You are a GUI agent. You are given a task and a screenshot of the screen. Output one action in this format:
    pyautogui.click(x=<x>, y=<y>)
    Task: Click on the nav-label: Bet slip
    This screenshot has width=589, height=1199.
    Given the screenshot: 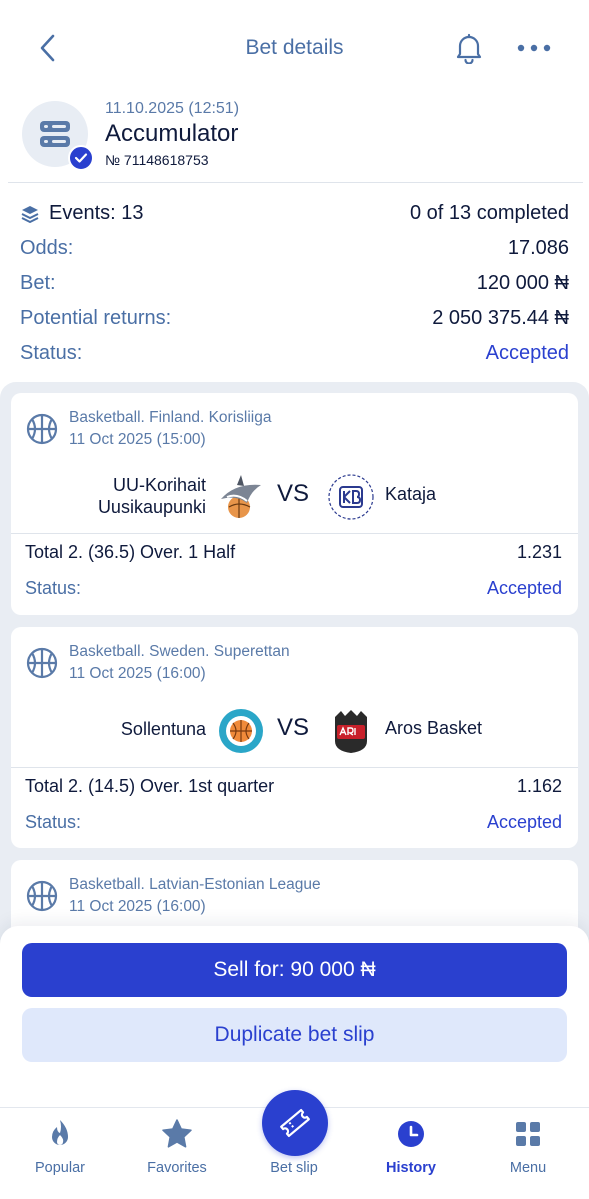 What is the action you would take?
    pyautogui.click(x=294, y=1168)
    